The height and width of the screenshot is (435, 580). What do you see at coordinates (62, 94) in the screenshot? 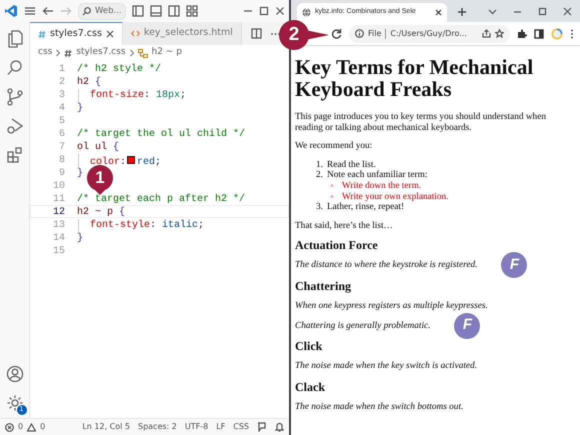
I see `line-number: 3` at bounding box center [62, 94].